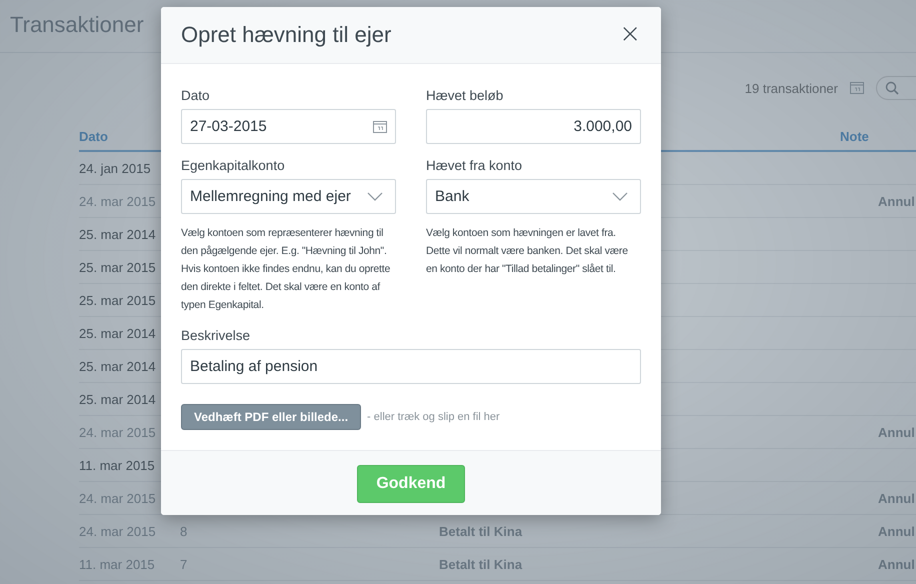 The image size is (916, 584). I want to click on table-cell: 24. jan 2015, so click(115, 168).